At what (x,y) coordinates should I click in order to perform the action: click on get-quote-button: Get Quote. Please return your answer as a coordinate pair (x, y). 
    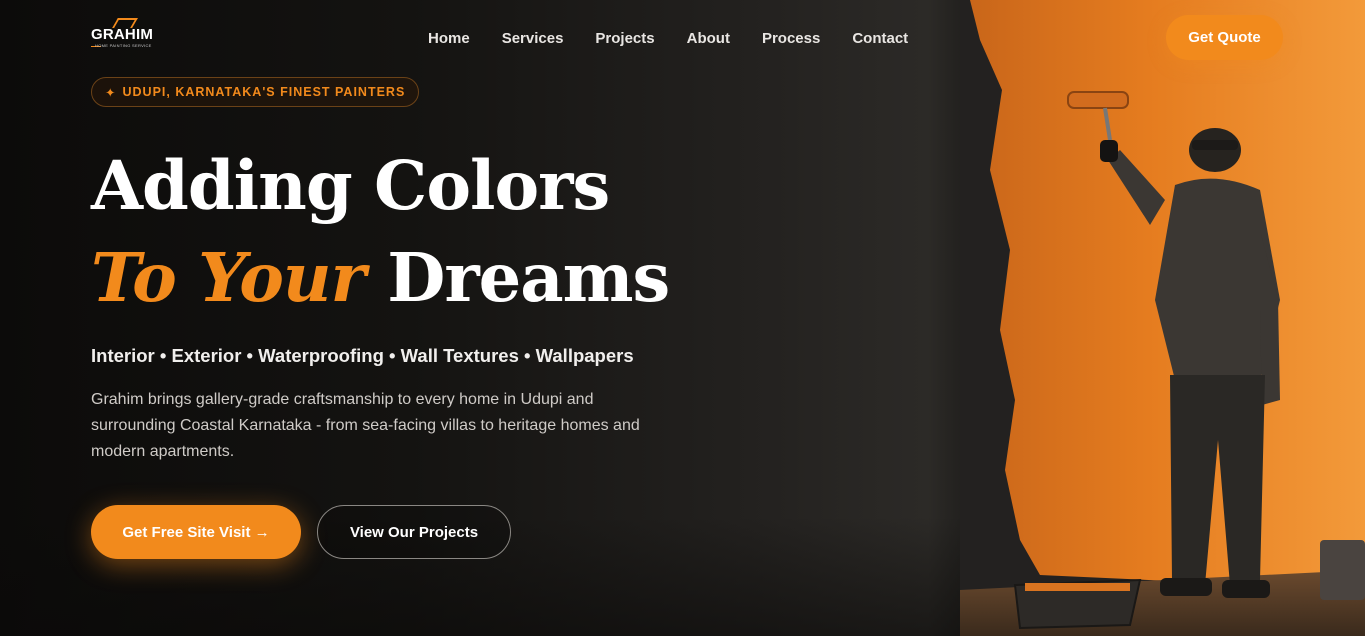
    Looking at the image, I should click on (1224, 37).